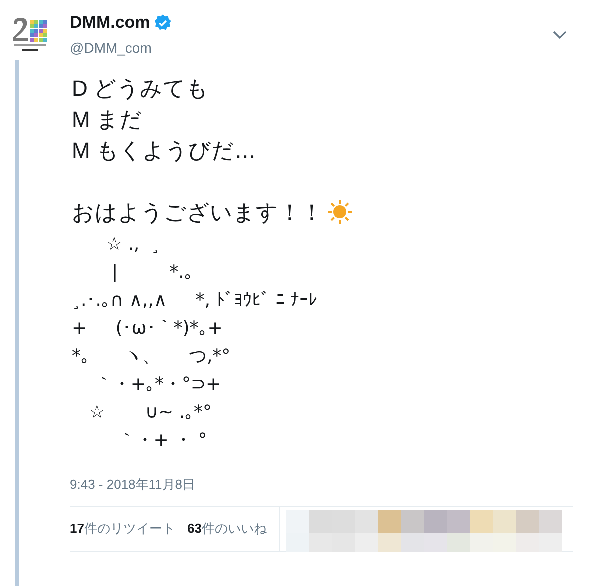 This screenshot has height=586, width=589. I want to click on text-art-line: ☆ ., ¸, so click(132, 244).